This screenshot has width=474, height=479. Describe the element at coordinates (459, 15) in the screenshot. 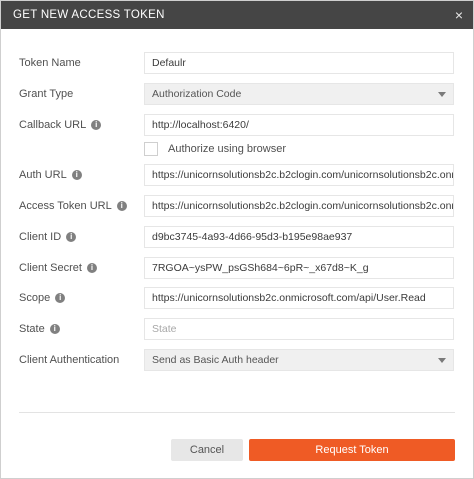

I see `close-icon: ×` at that location.